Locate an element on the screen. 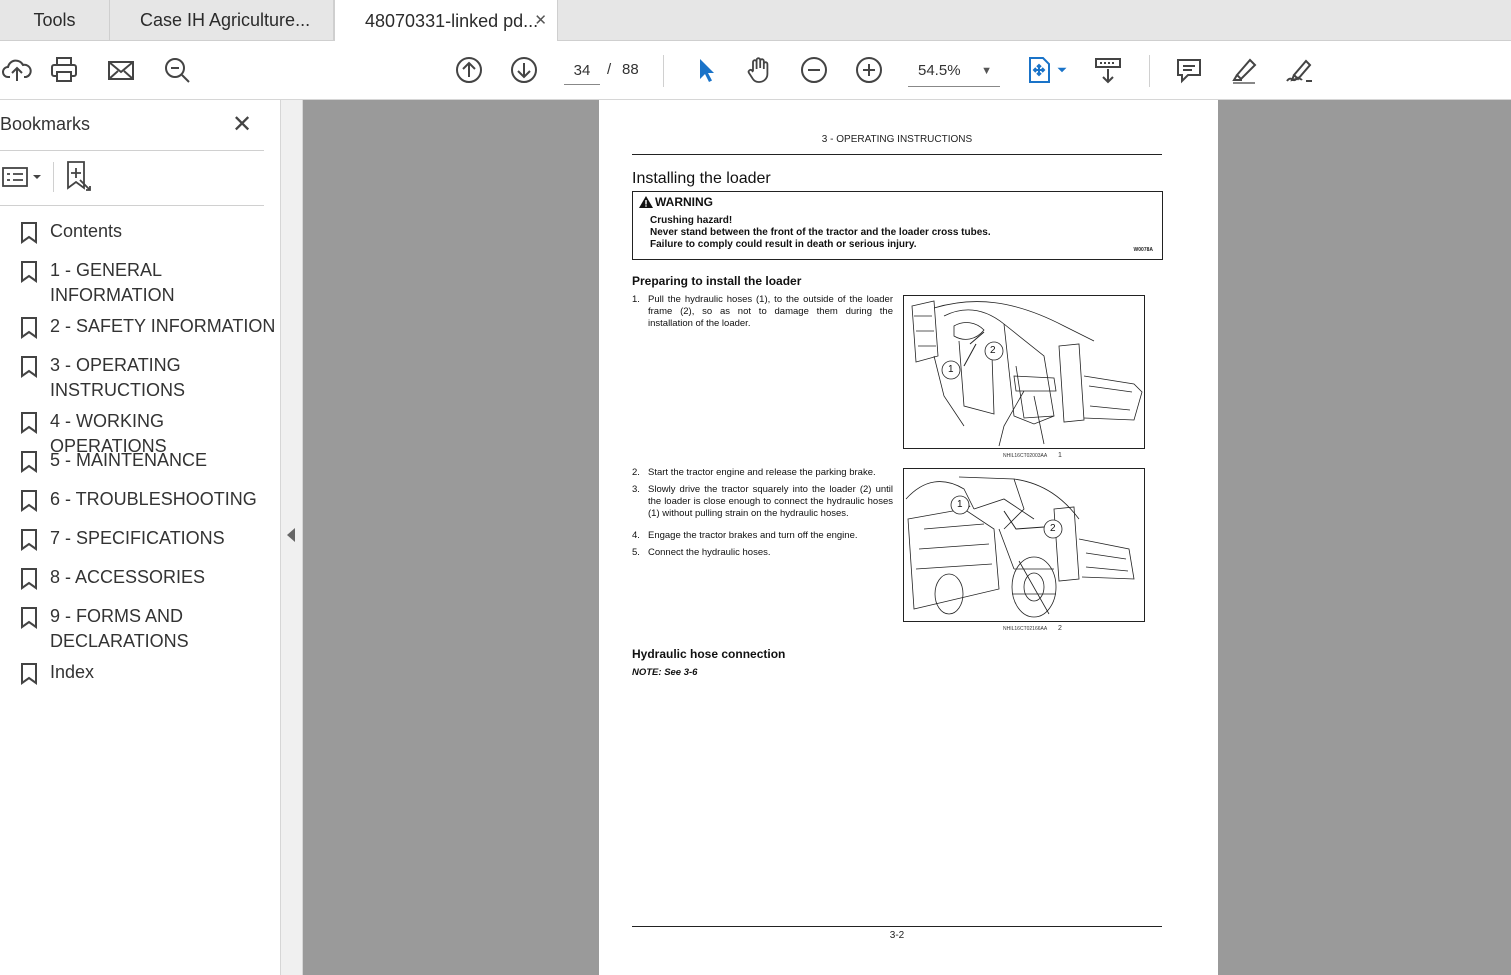  section-title: Installing the loader is located at coordinates (701, 178).